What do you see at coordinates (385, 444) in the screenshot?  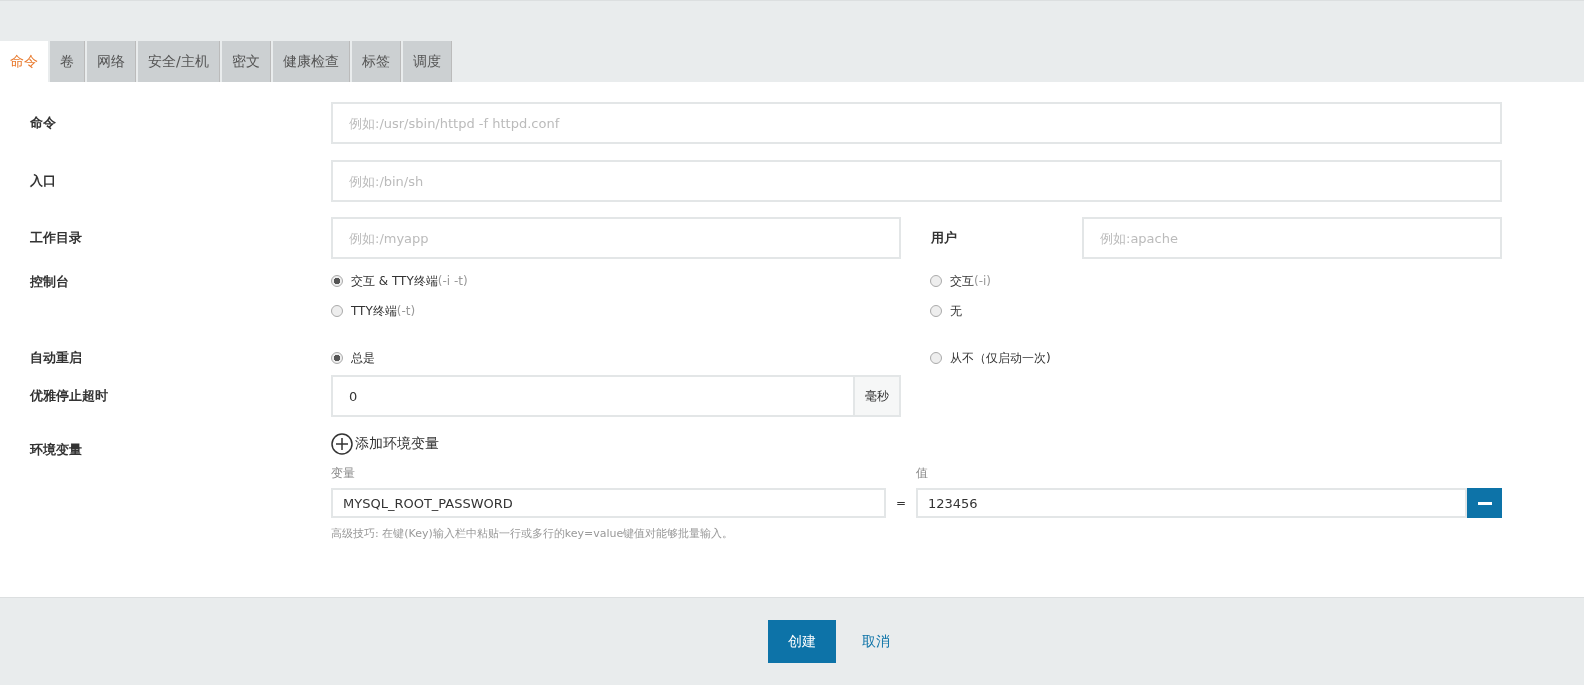 I see `add-env-button: 添加环境变量` at bounding box center [385, 444].